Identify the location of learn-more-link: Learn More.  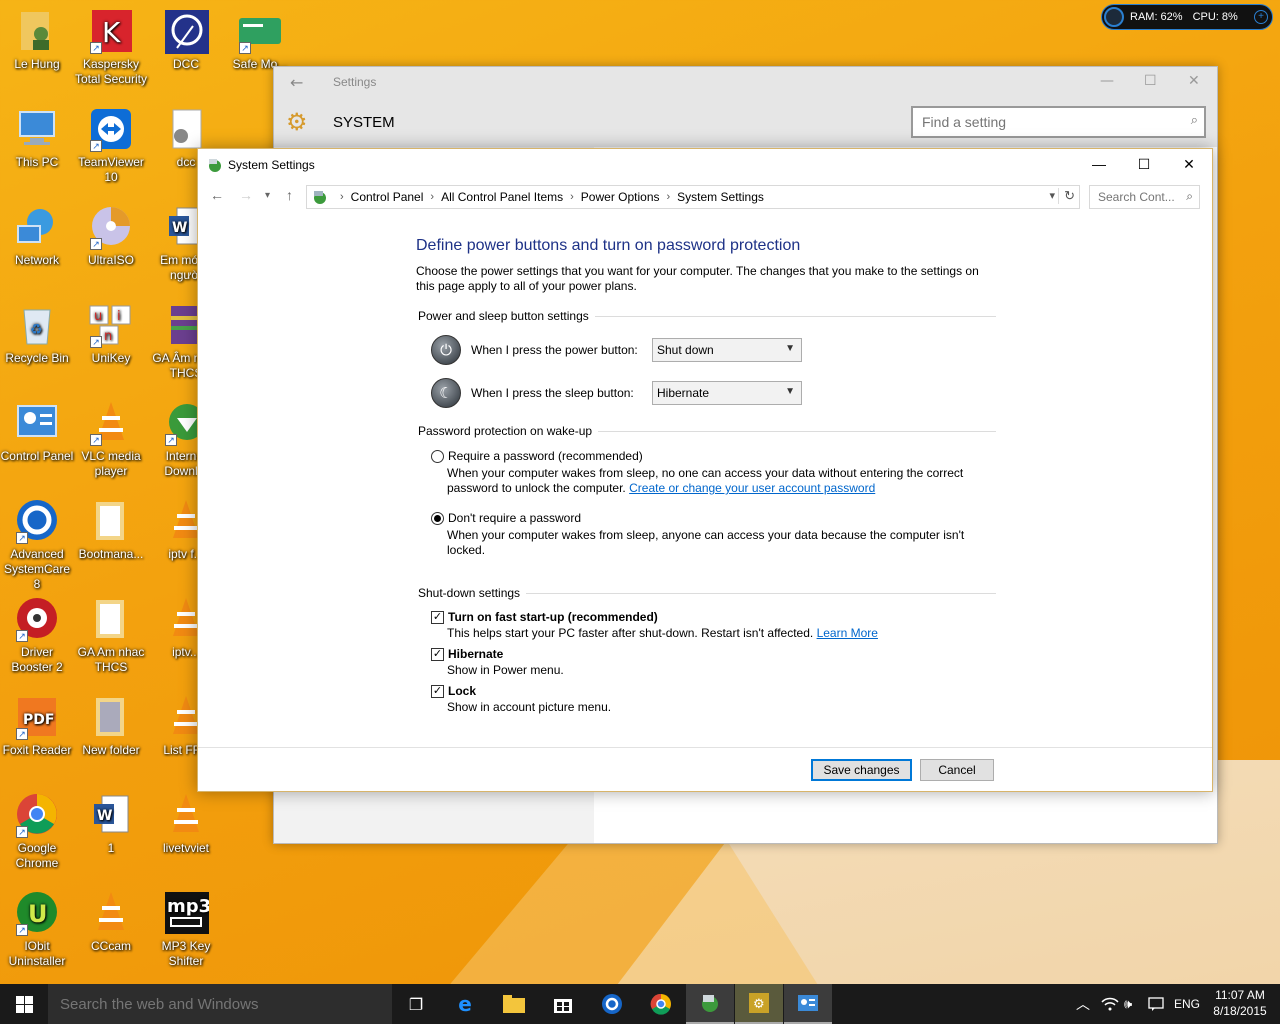
(847, 633).